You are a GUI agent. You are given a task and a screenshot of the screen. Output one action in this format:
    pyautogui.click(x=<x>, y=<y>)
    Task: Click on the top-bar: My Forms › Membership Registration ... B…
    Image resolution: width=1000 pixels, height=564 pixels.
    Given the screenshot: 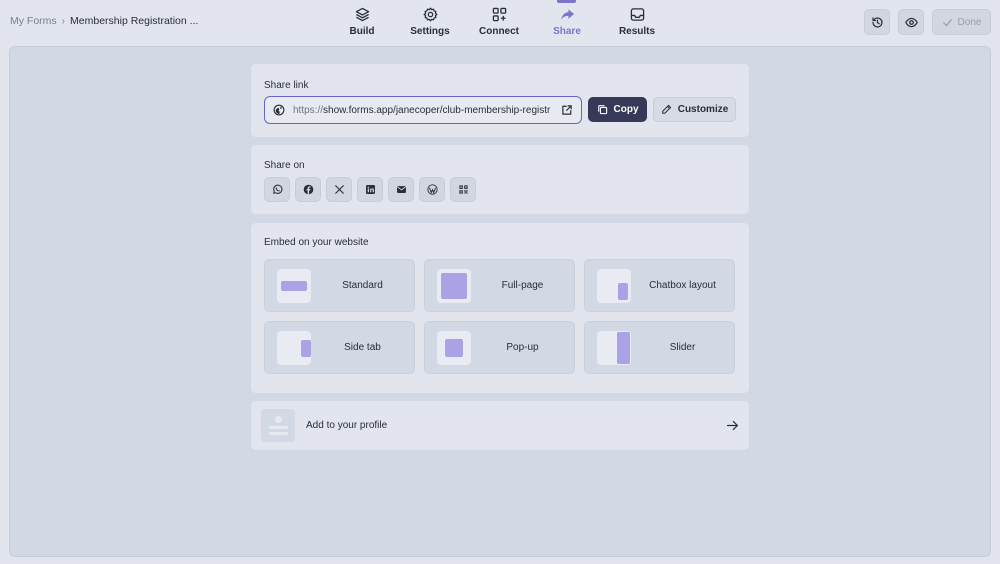 What is the action you would take?
    pyautogui.click(x=500, y=23)
    